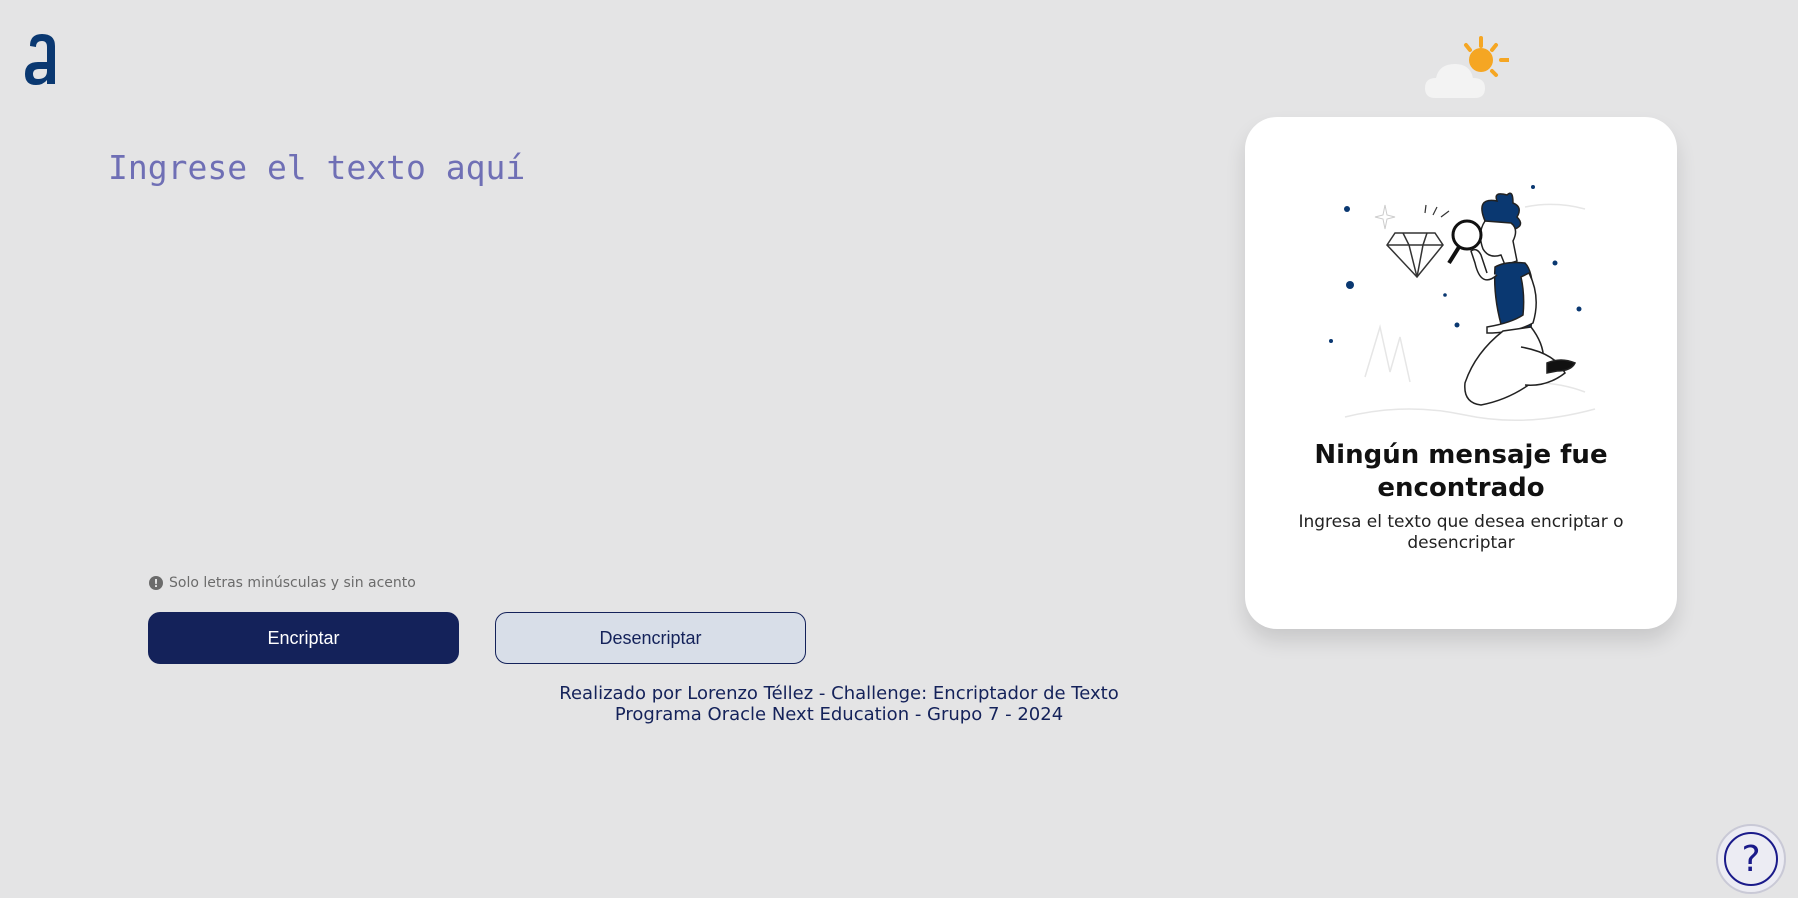  I want to click on hint-text: Solo letras minúsculas y sin acento, so click(292, 583).